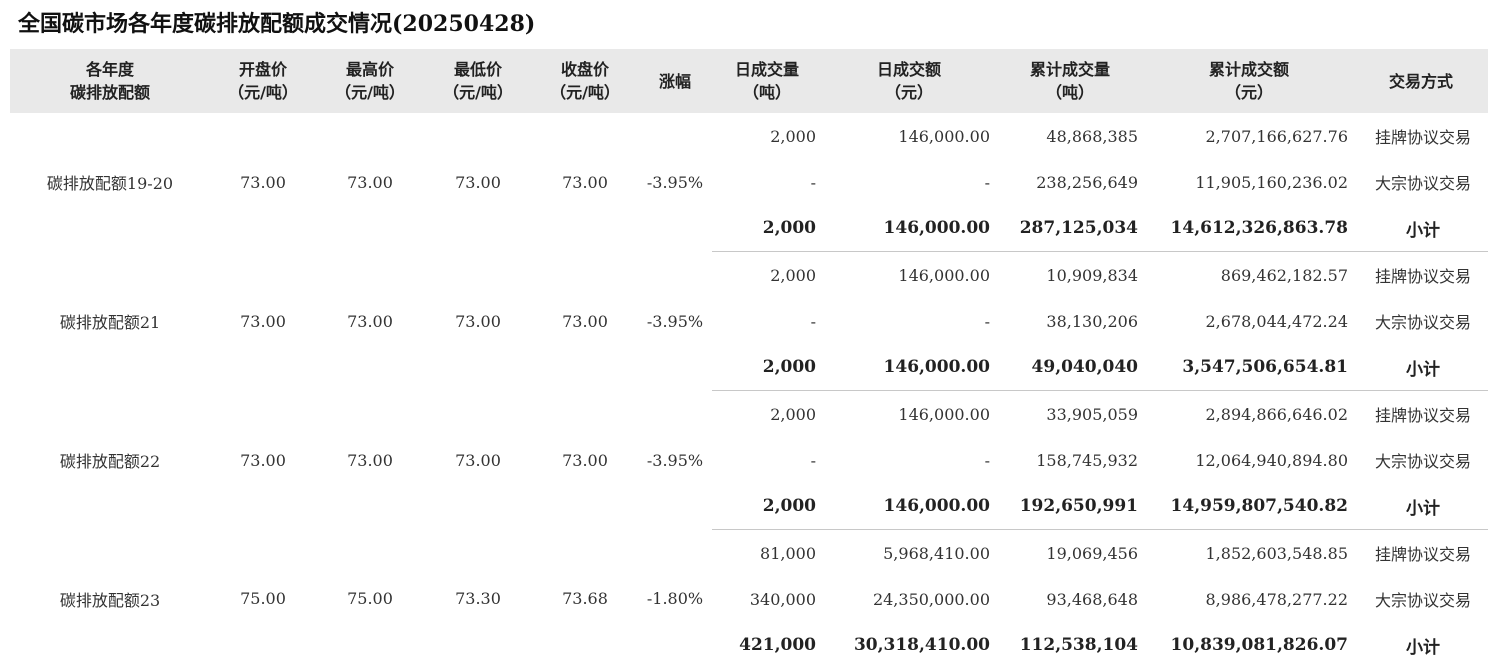 The width and height of the screenshot is (1500, 668). What do you see at coordinates (1070, 506) in the screenshot?
I see `cumulative-volume: 192,650,991` at bounding box center [1070, 506].